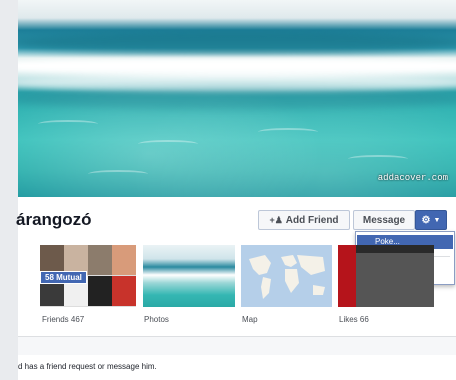  Describe the element at coordinates (312, 220) in the screenshot. I see `add-friend-label: Add Friend` at that location.